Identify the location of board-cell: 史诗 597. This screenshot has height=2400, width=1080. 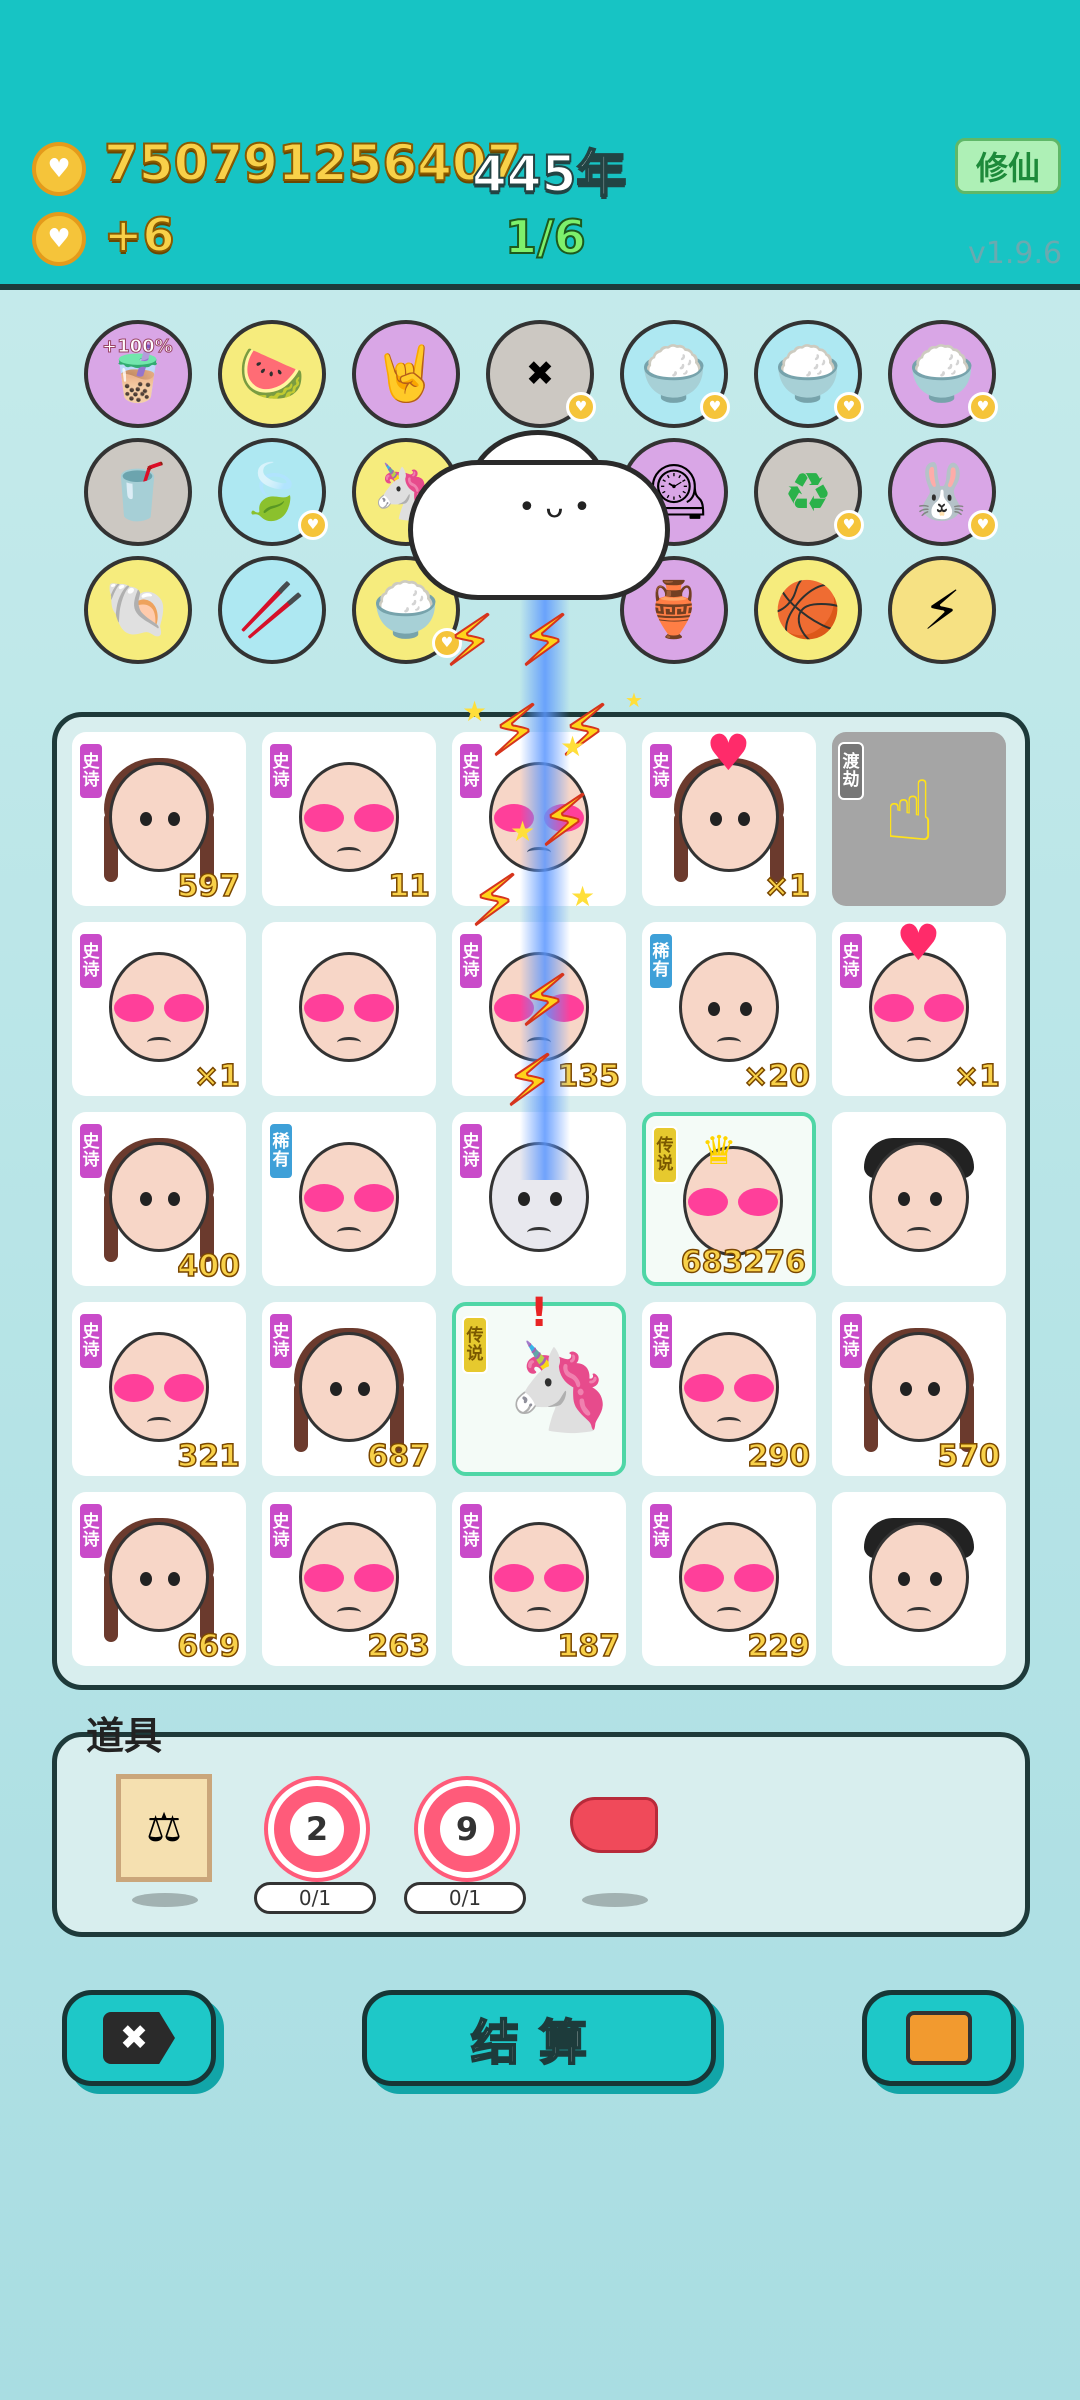
(159, 819).